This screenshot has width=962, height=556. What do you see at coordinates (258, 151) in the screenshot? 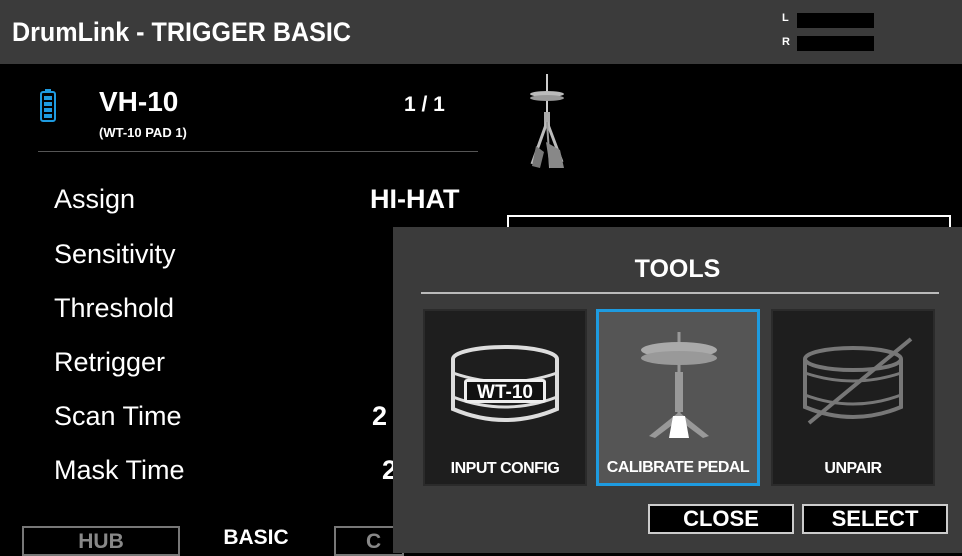
I see `divider` at bounding box center [258, 151].